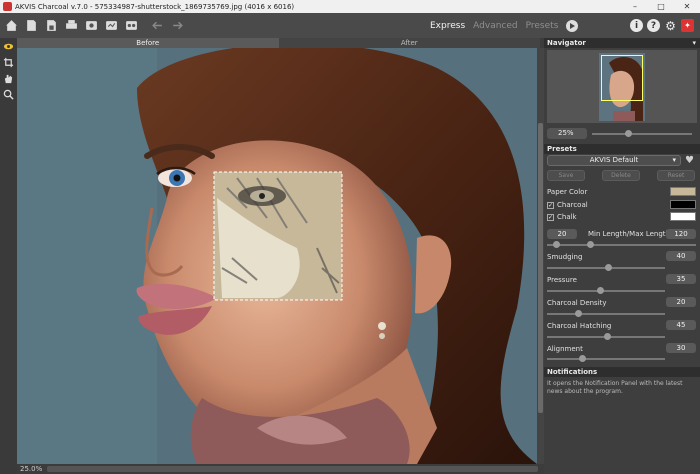 Image resolution: width=700 pixels, height=474 pixels. Describe the element at coordinates (600, 290) in the screenshot. I see `pressure-knob` at that location.